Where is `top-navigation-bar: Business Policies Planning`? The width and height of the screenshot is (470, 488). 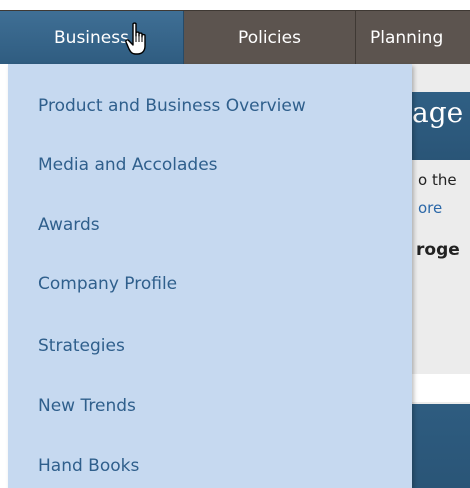 top-navigation-bar: Business Policies Planning is located at coordinates (235, 37).